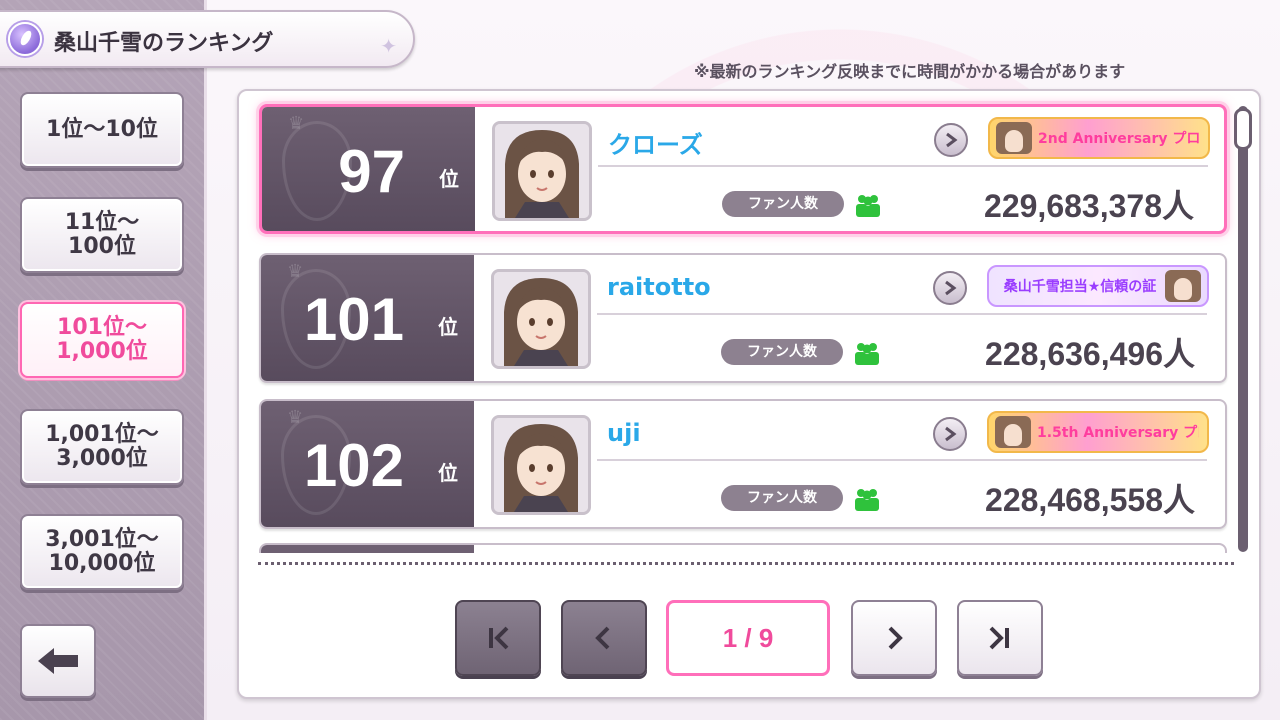 The height and width of the screenshot is (720, 1280). I want to click on player-name: uji, so click(624, 433).